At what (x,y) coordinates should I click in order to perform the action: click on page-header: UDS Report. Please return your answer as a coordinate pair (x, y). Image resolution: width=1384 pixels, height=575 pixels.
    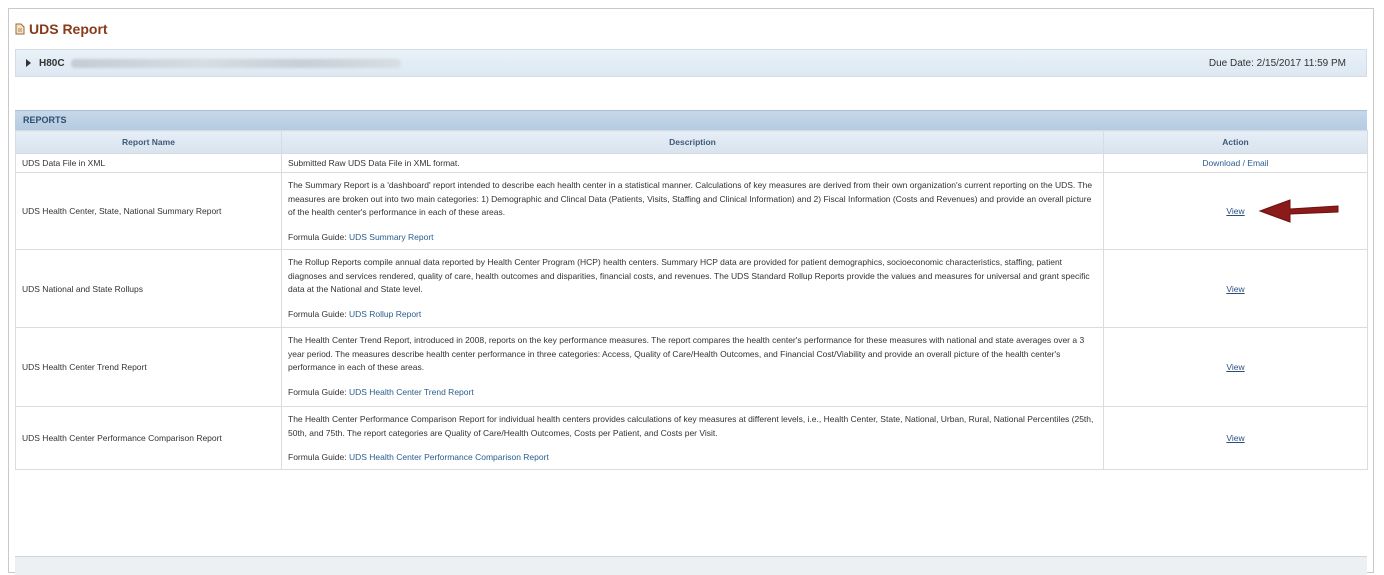
    Looking at the image, I should click on (61, 29).